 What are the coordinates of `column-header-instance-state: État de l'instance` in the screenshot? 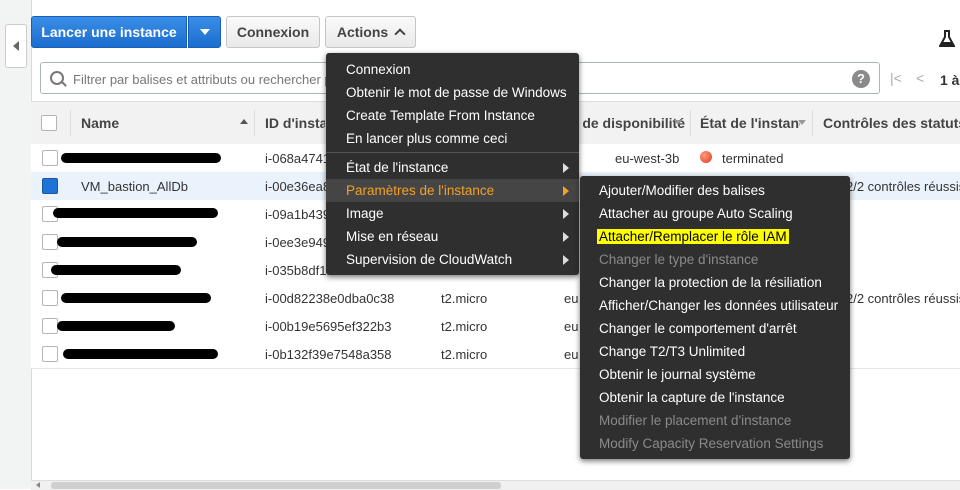 It's located at (750, 123).